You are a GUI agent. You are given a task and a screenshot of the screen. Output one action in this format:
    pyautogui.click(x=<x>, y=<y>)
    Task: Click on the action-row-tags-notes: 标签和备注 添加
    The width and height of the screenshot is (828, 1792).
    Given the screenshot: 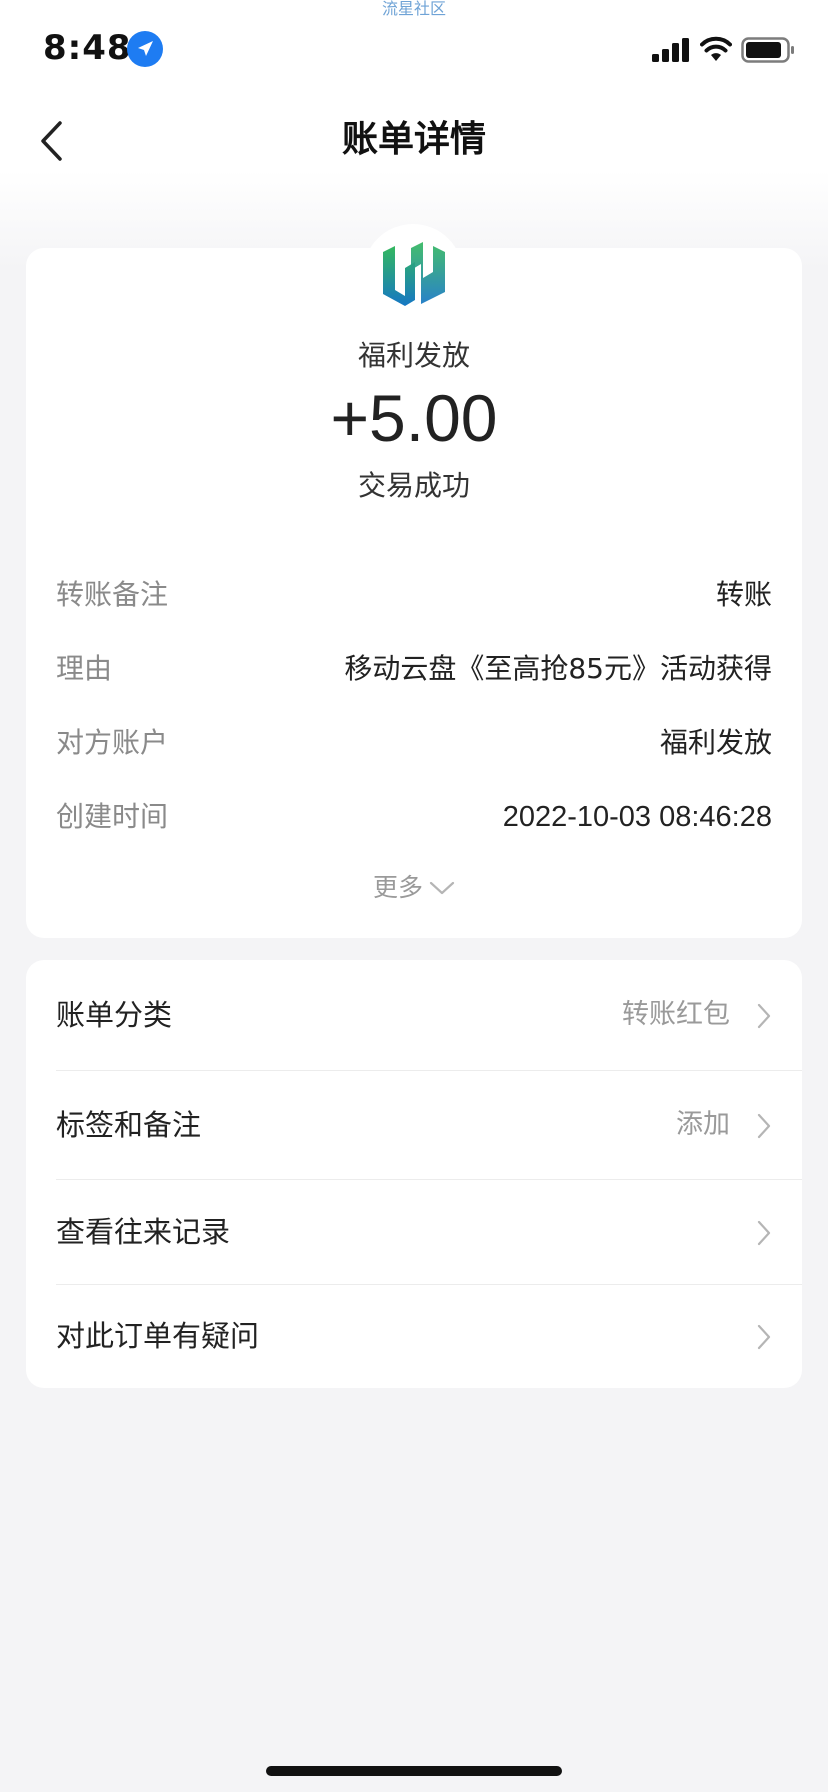 What is the action you would take?
    pyautogui.click(x=414, y=1125)
    